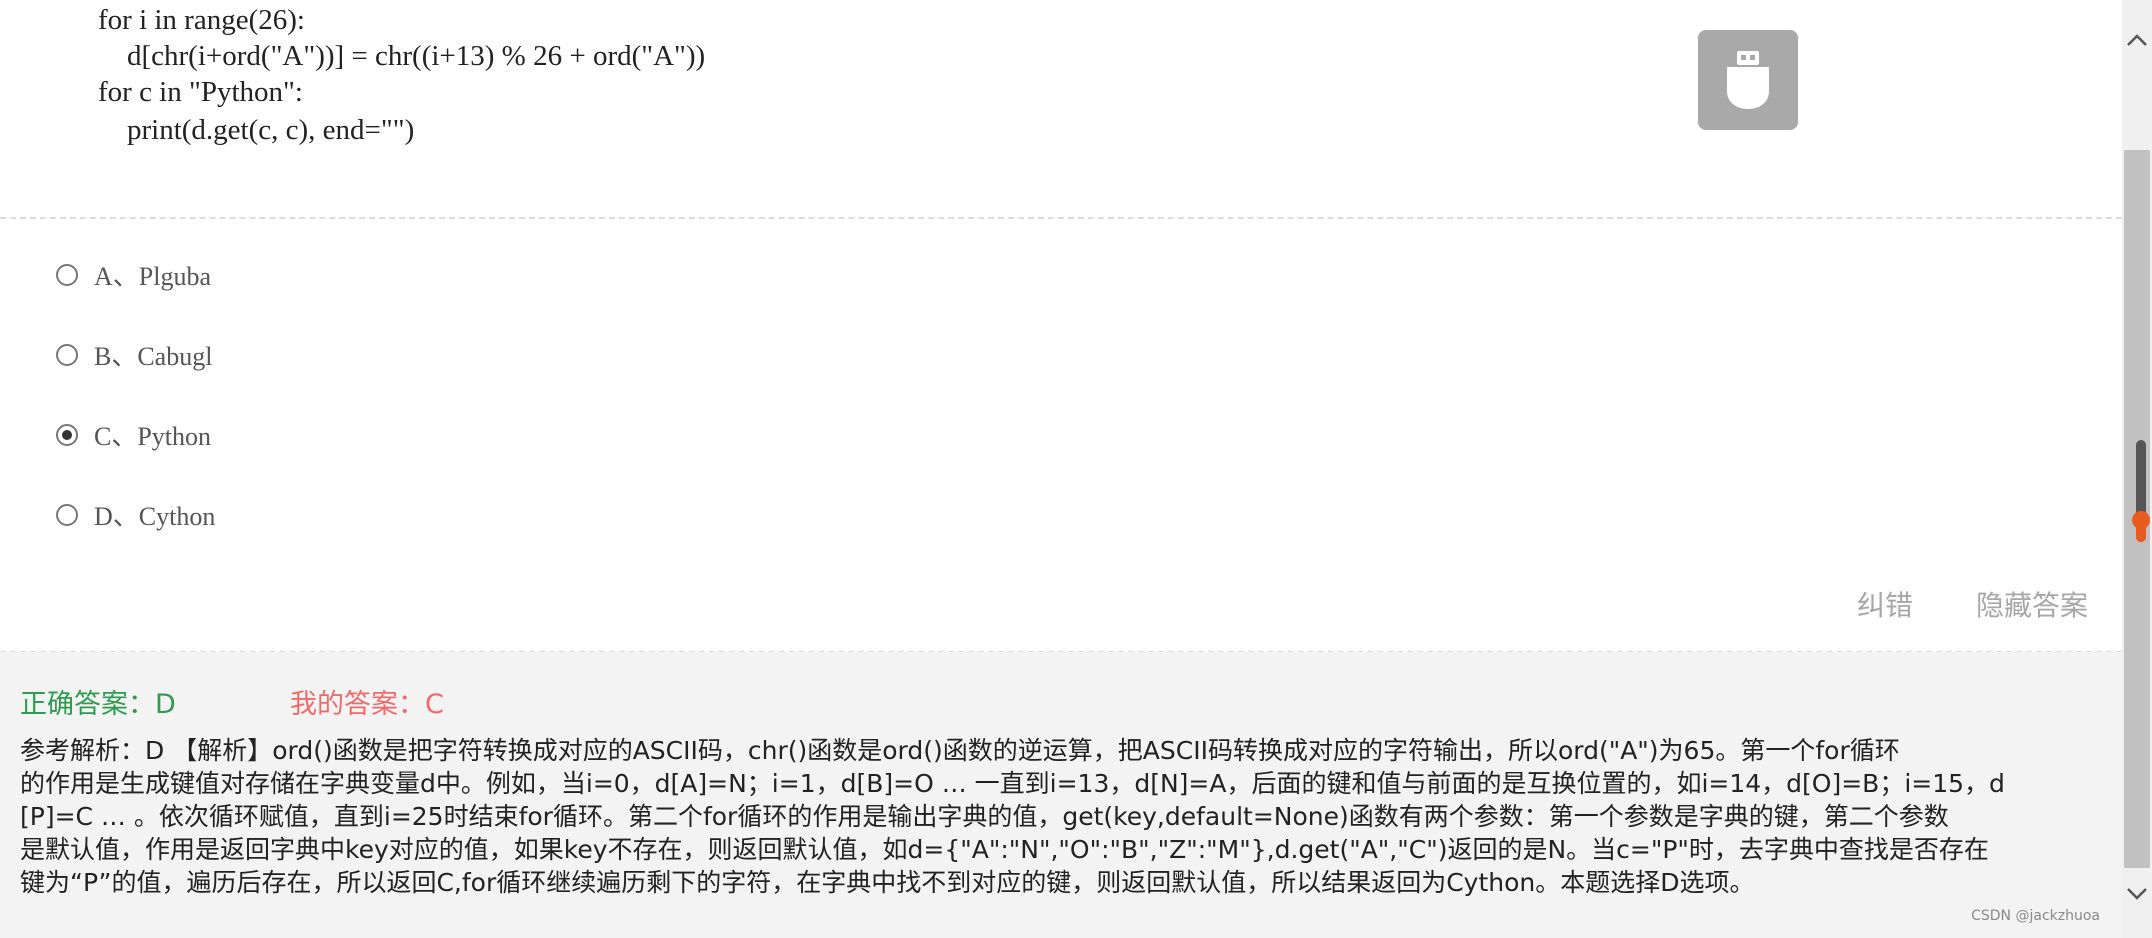  Describe the element at coordinates (201, 20) in the screenshot. I see `code-line: for i in range(26):` at that location.